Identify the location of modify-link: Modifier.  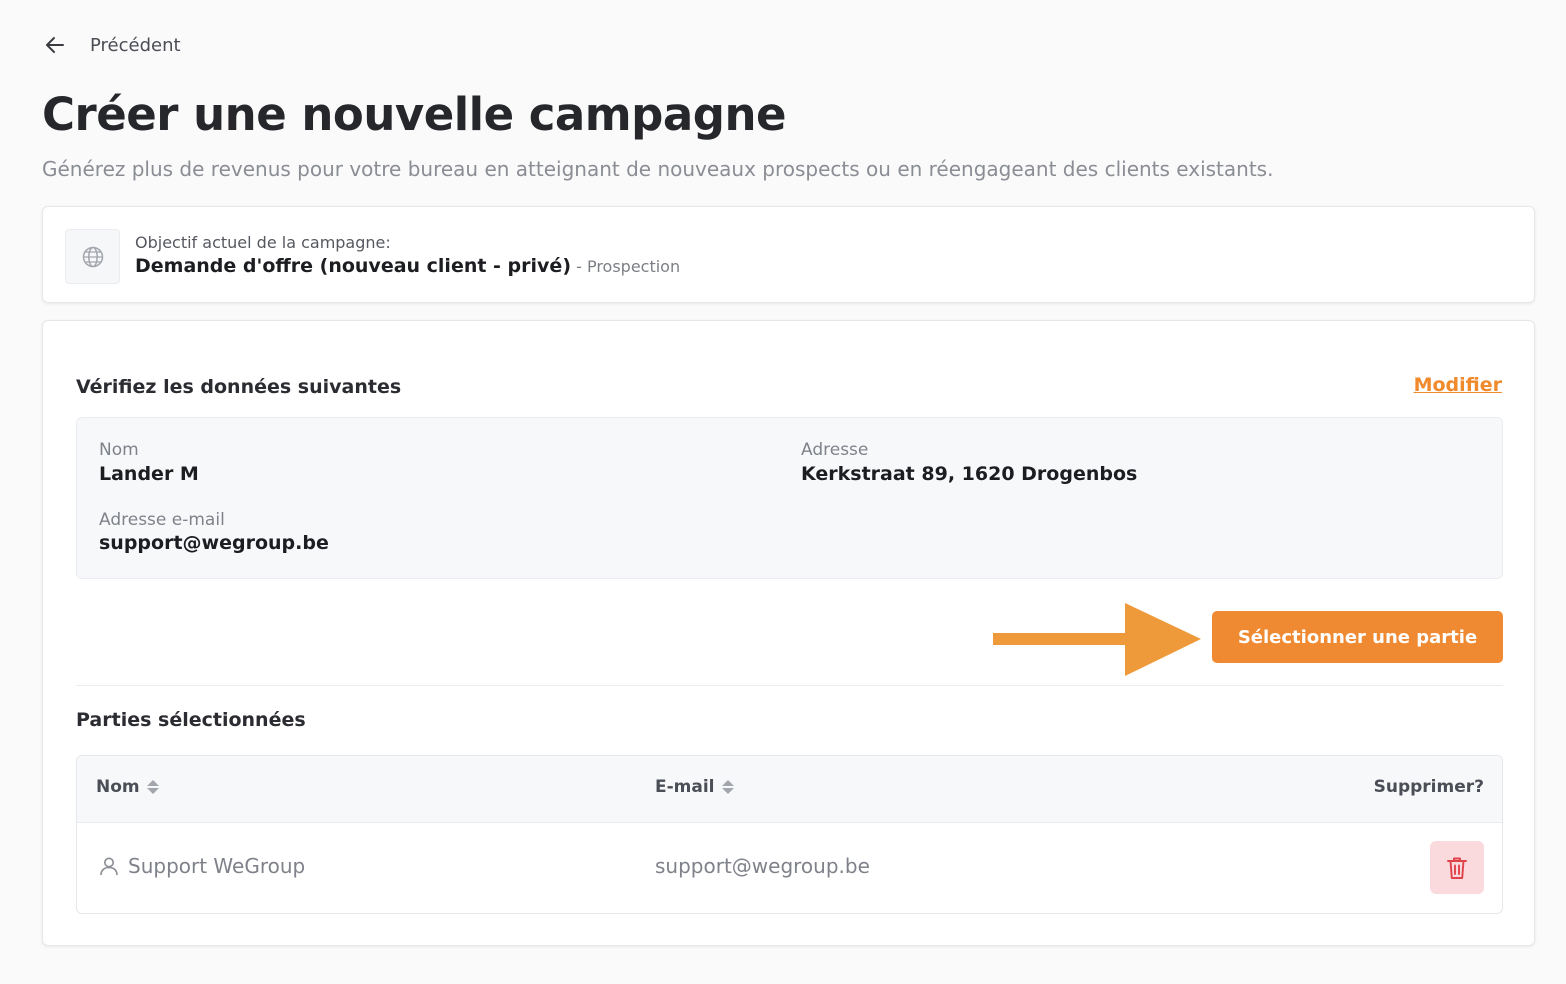
(1458, 385).